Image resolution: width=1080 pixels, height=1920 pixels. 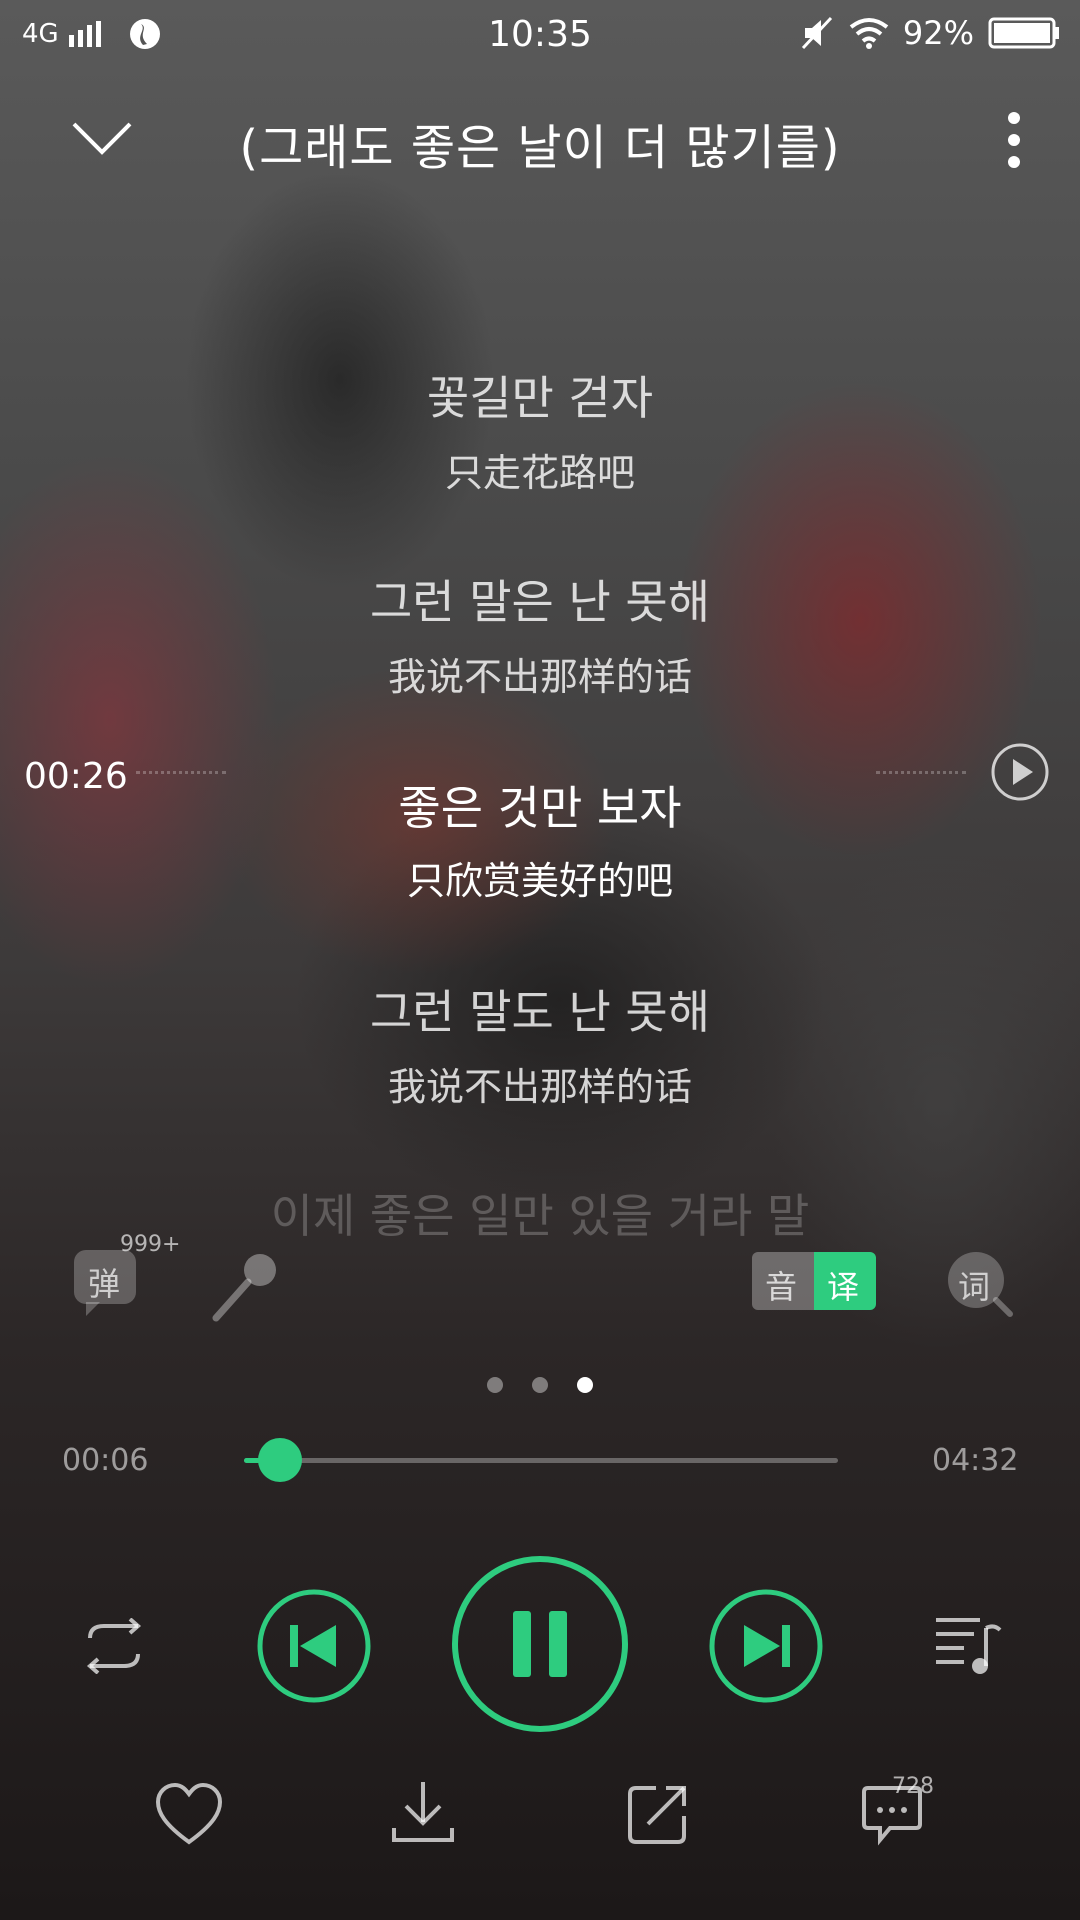 I want to click on download-button, so click(x=423, y=1814).